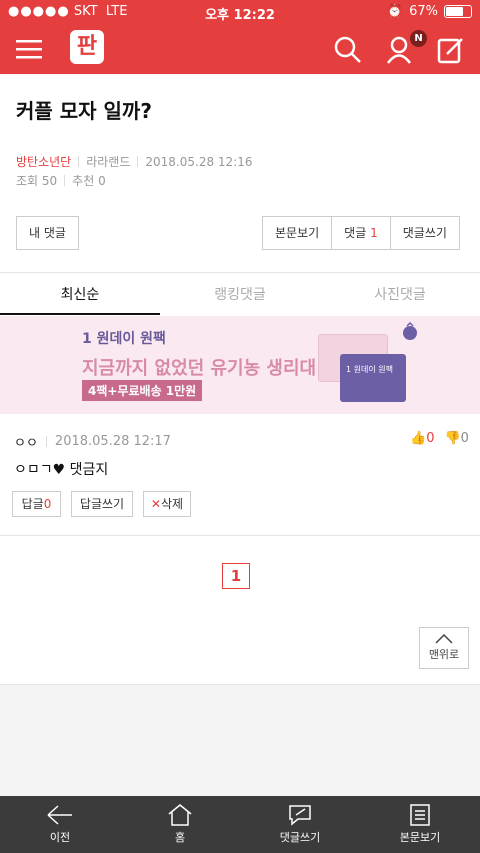 The height and width of the screenshot is (853, 480). What do you see at coordinates (61, 470) in the screenshot?
I see `comment-body: ㅇㅁㄱ♥ 댓금지` at bounding box center [61, 470].